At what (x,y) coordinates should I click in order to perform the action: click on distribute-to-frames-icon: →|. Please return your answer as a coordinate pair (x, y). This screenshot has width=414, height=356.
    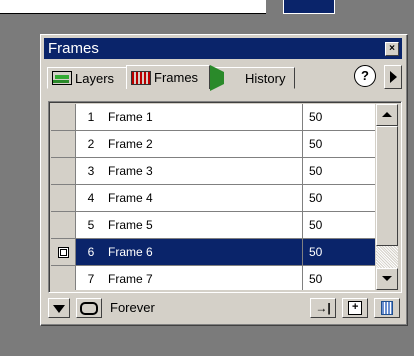
    Looking at the image, I should click on (323, 308).